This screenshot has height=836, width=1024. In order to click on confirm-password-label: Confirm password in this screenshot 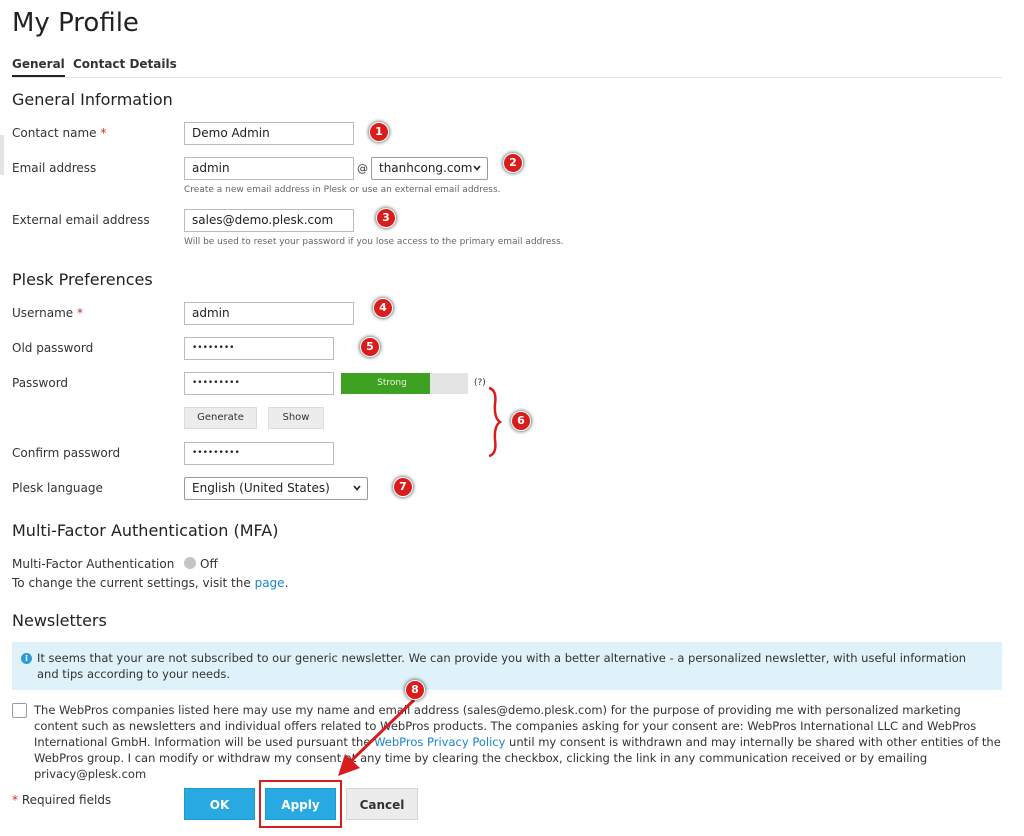, I will do `click(66, 453)`.